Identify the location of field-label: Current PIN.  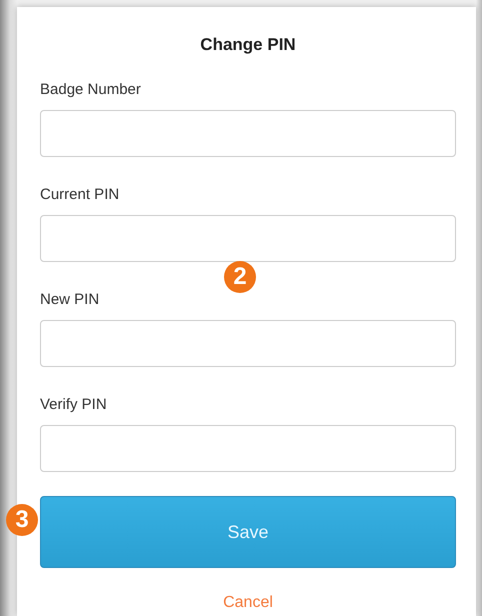
(80, 195).